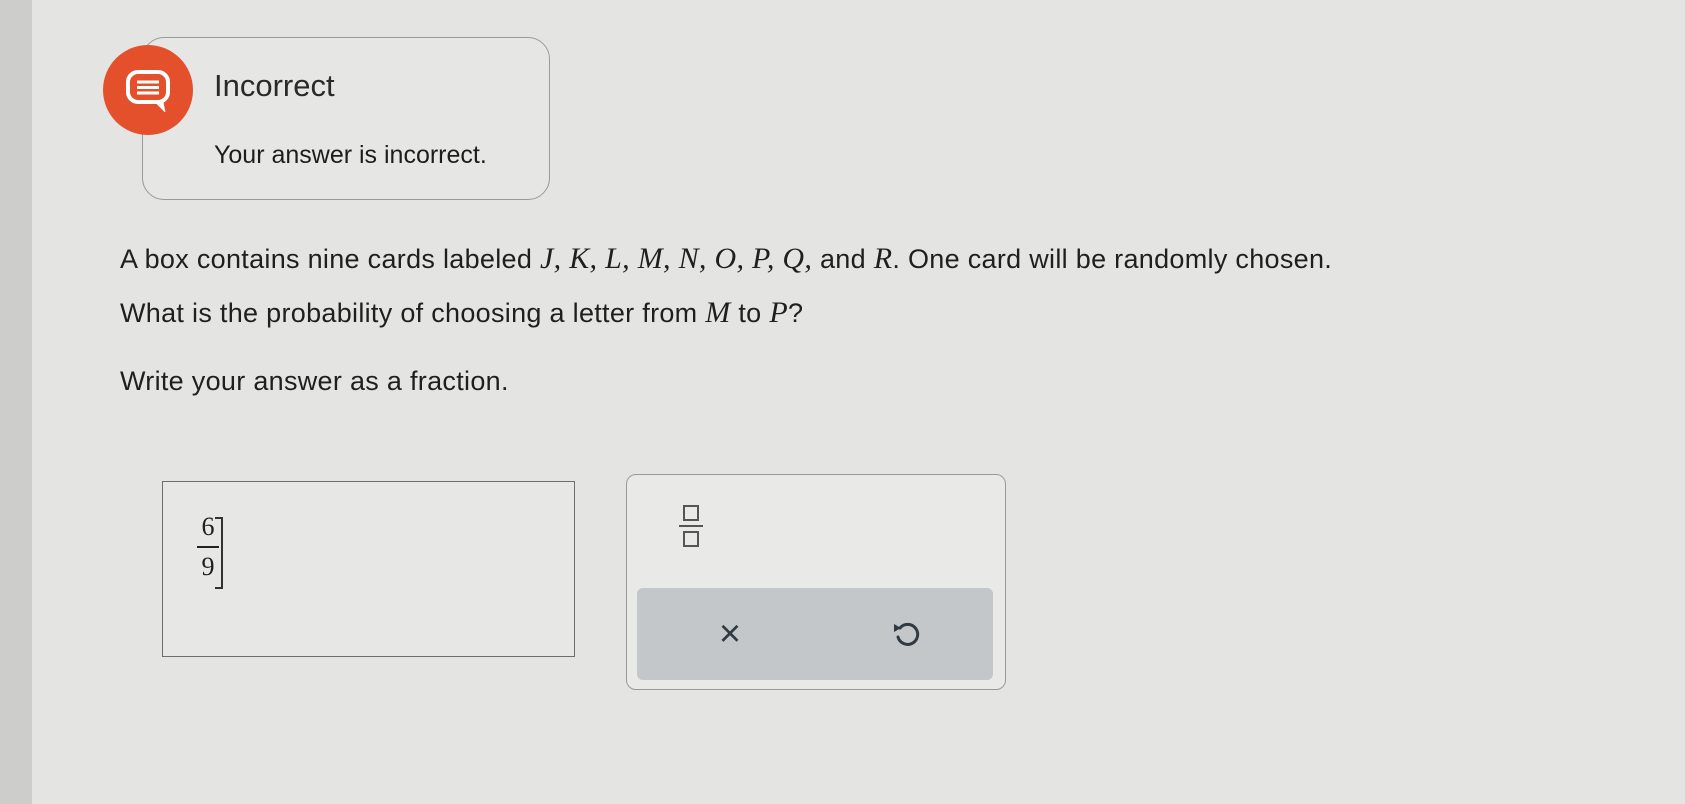  Describe the element at coordinates (691, 530) in the screenshot. I see `fraction-template-icon` at that location.